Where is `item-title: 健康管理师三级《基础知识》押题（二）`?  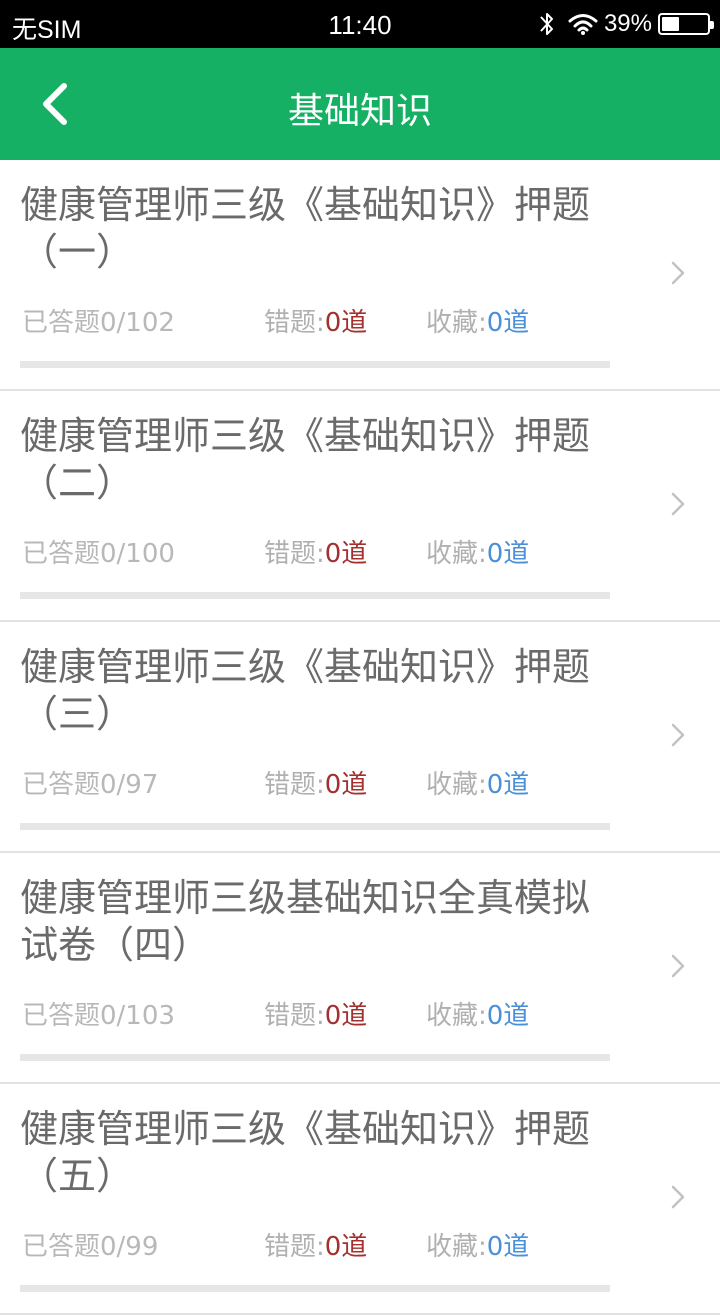 item-title: 健康管理师三级《基础知识》押题（二） is located at coordinates (305, 459).